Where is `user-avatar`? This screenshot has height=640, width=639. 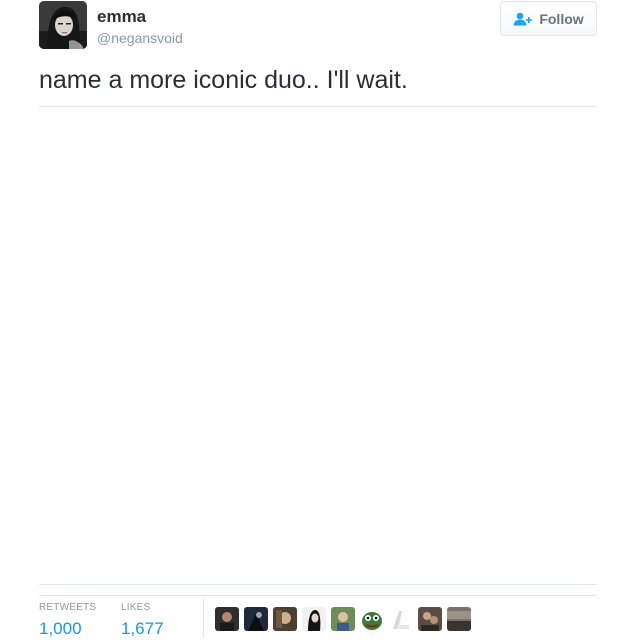 user-avatar is located at coordinates (63, 25).